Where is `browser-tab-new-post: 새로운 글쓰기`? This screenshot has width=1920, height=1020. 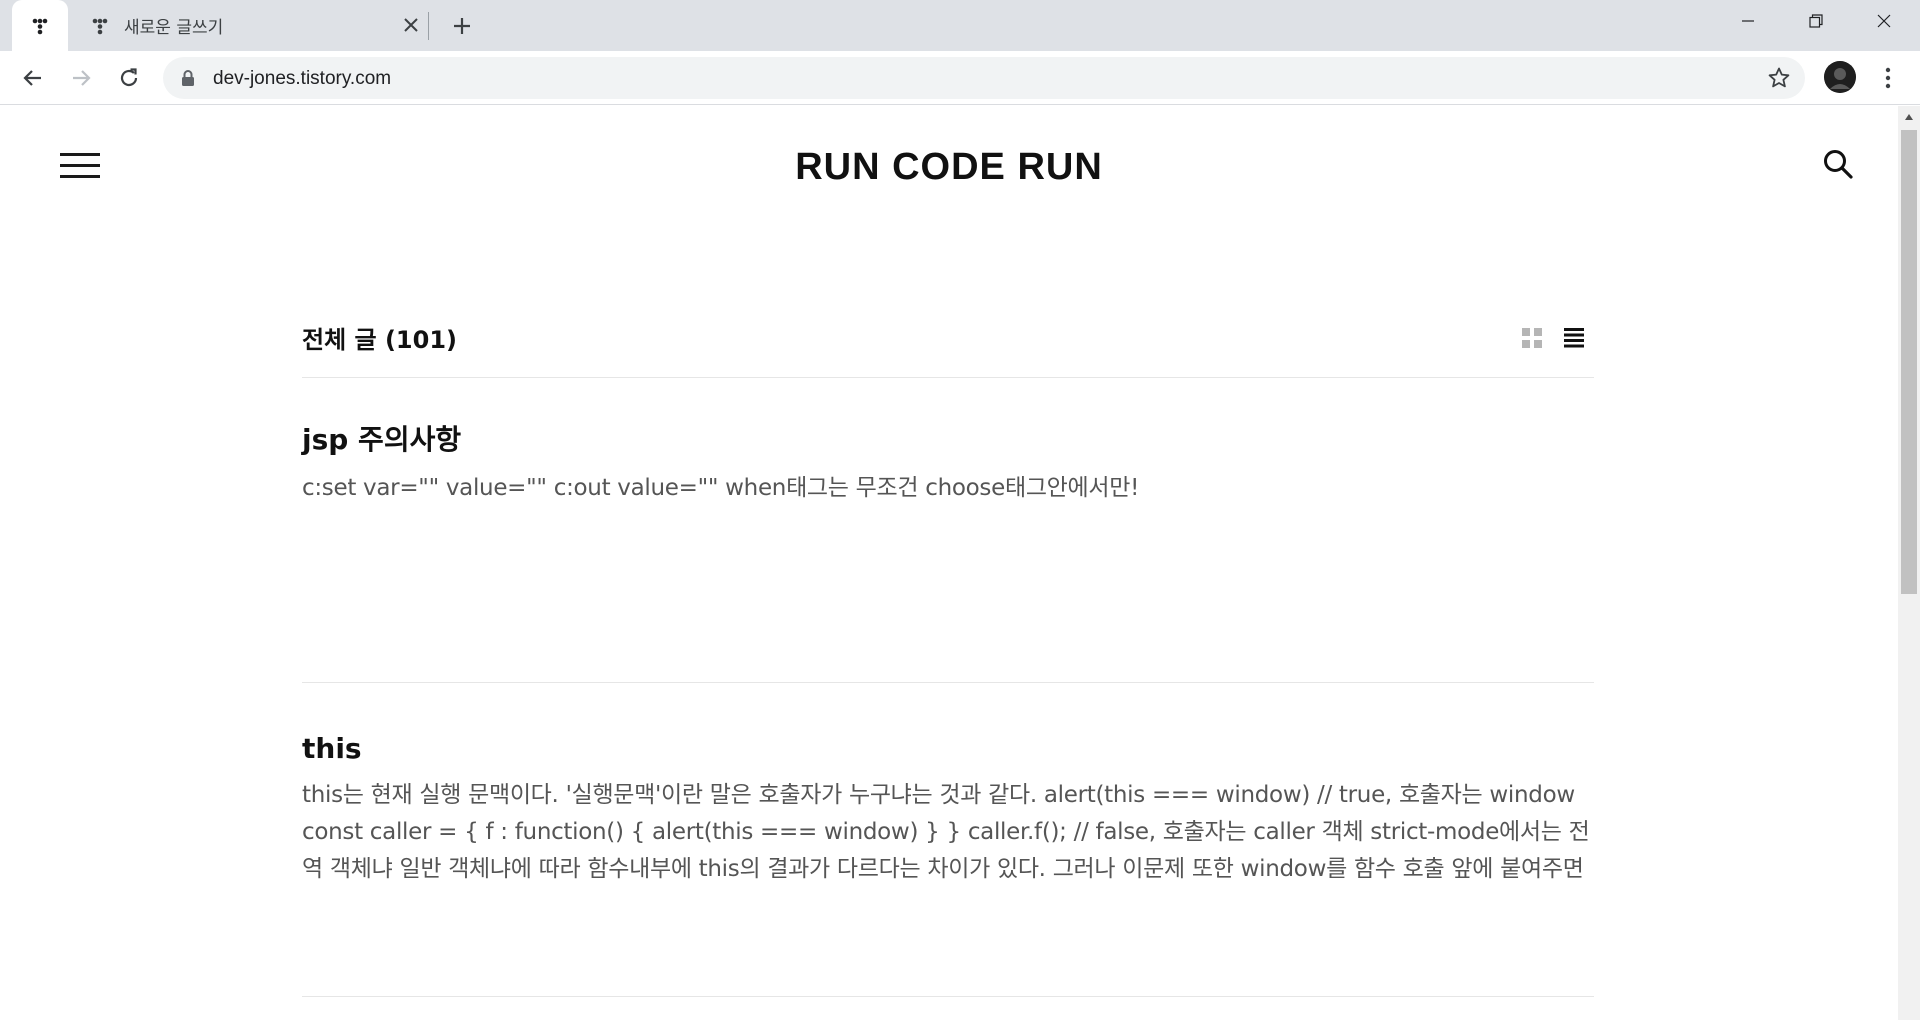
browser-tab-new-post: 새로운 글쓰기 is located at coordinates (257, 25).